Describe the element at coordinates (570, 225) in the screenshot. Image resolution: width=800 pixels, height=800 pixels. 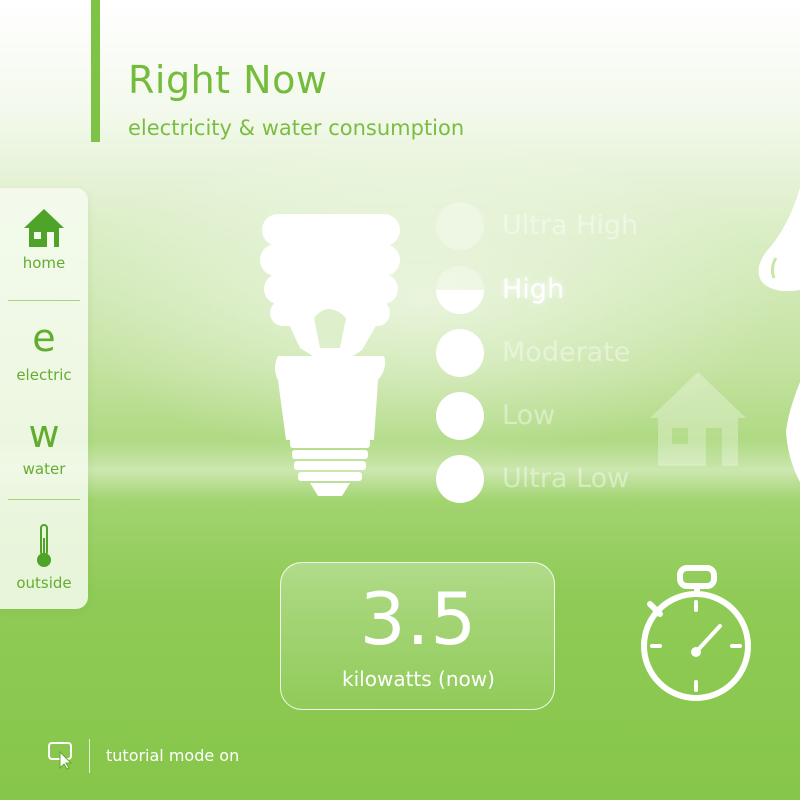
I see `level-label: Ultra High` at that location.